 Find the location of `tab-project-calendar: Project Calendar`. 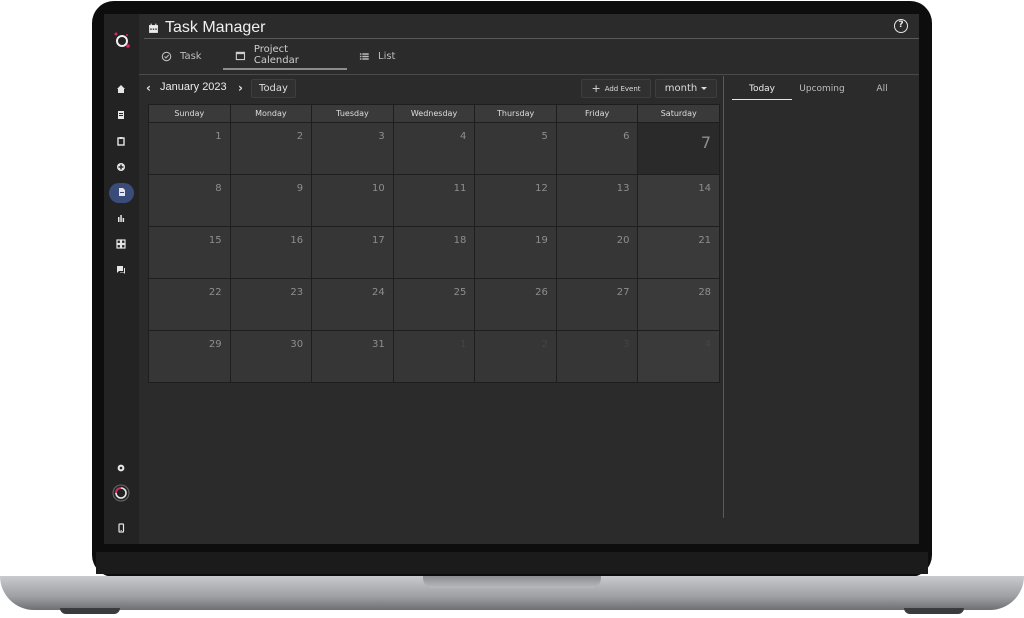

tab-project-calendar: Project Calendar is located at coordinates (285, 56).